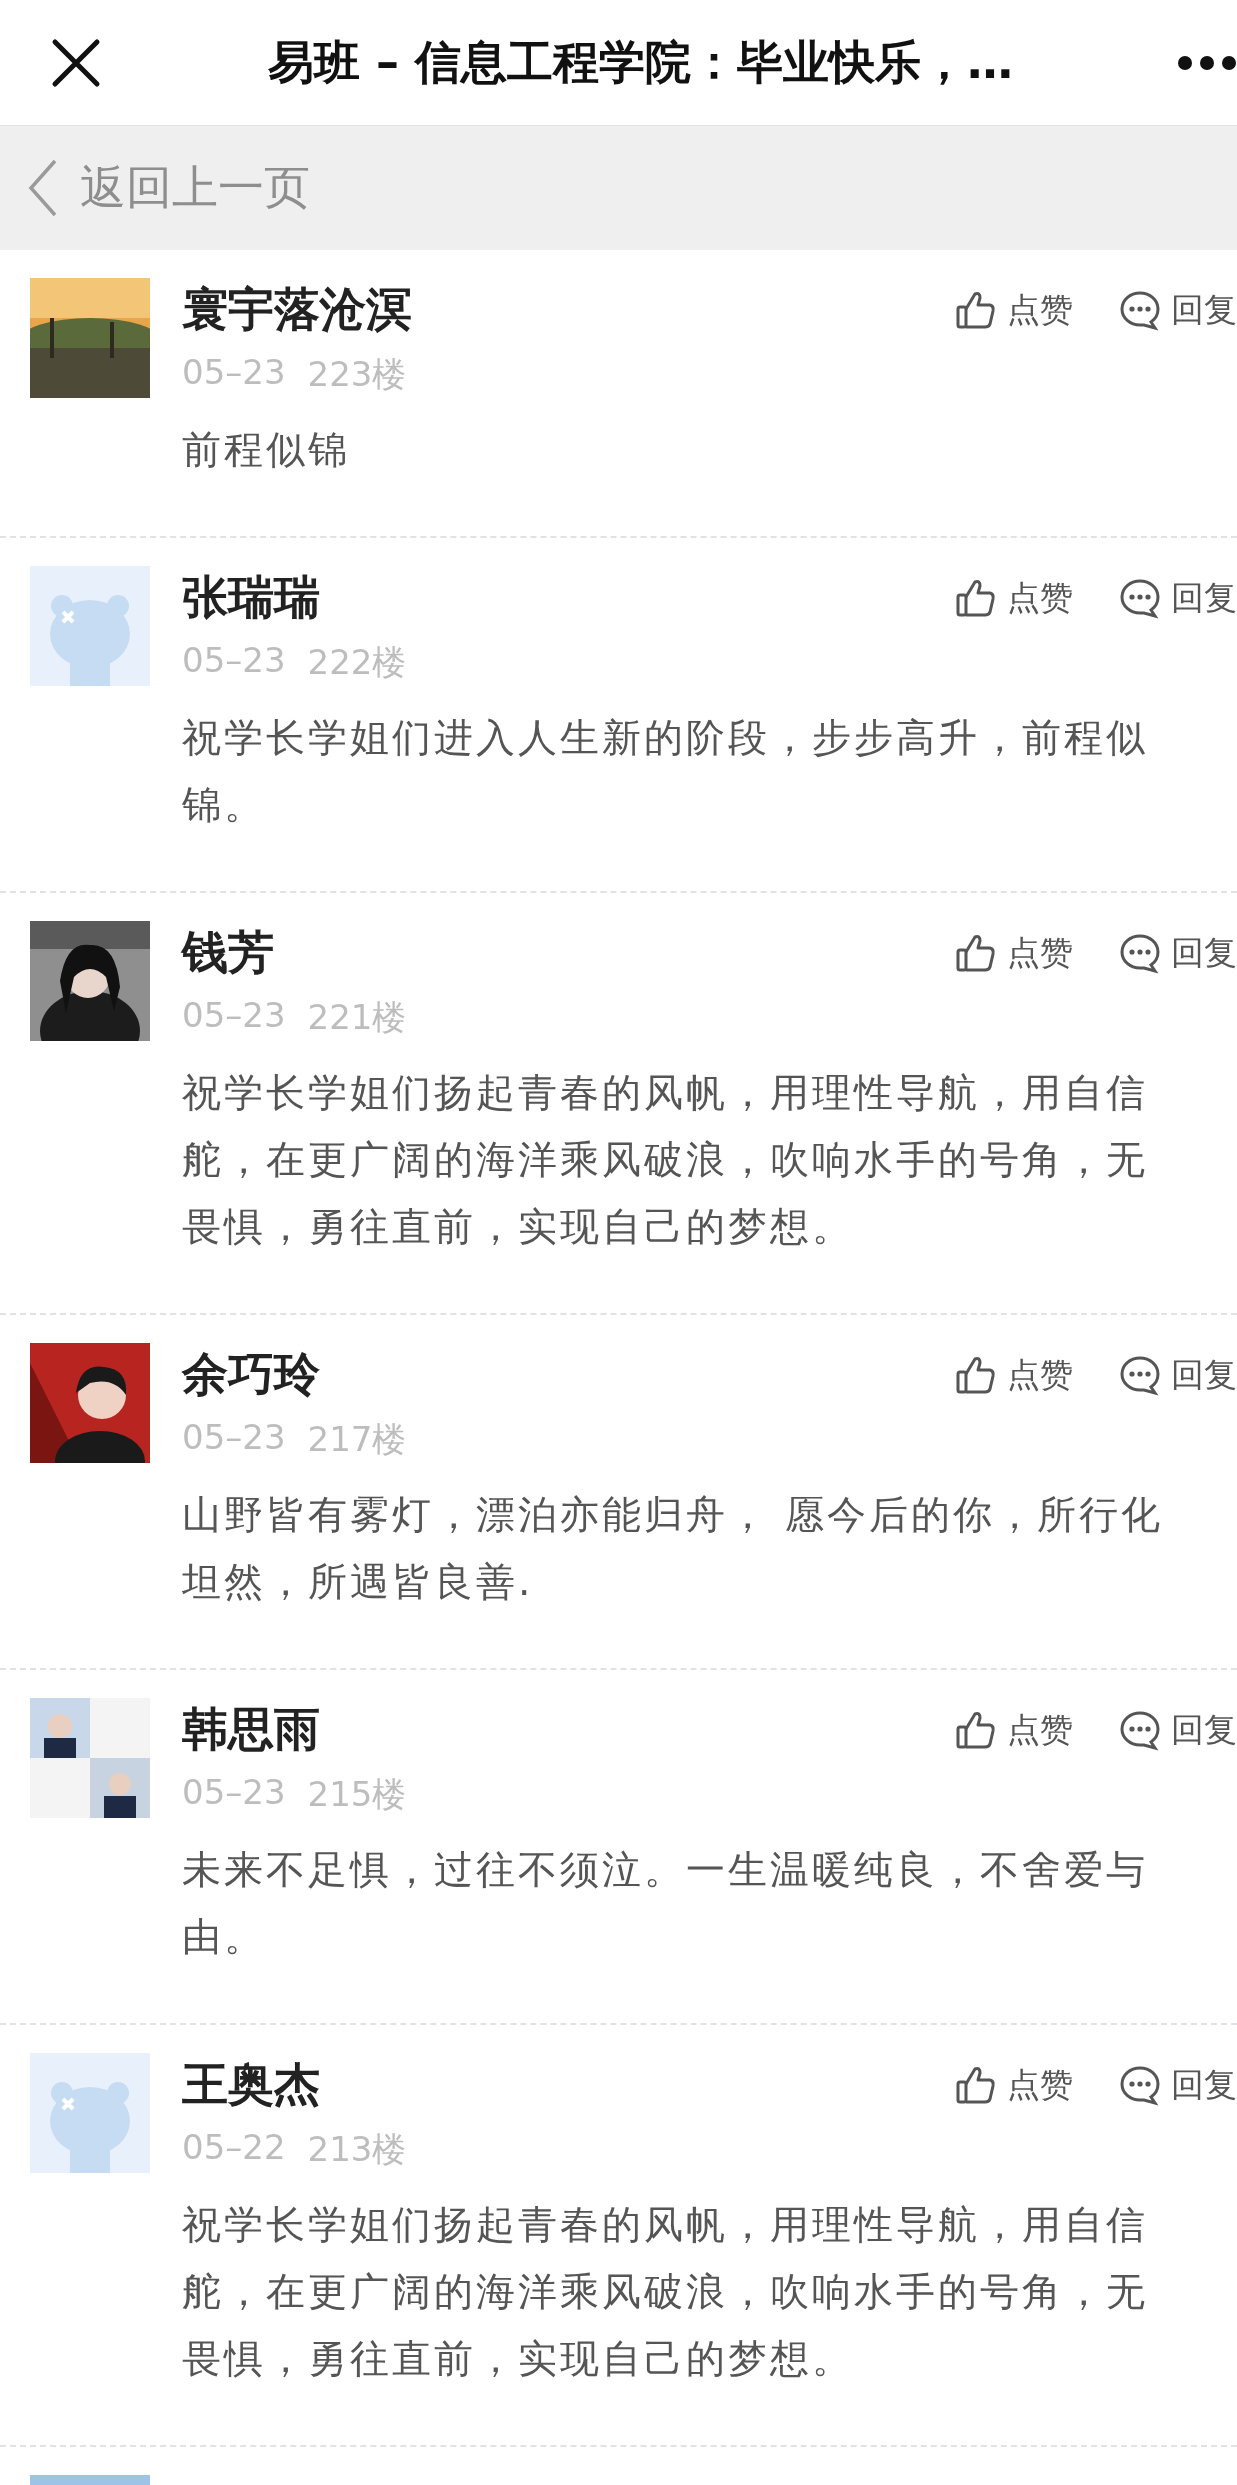  I want to click on floor-number: 223楼, so click(357, 374).